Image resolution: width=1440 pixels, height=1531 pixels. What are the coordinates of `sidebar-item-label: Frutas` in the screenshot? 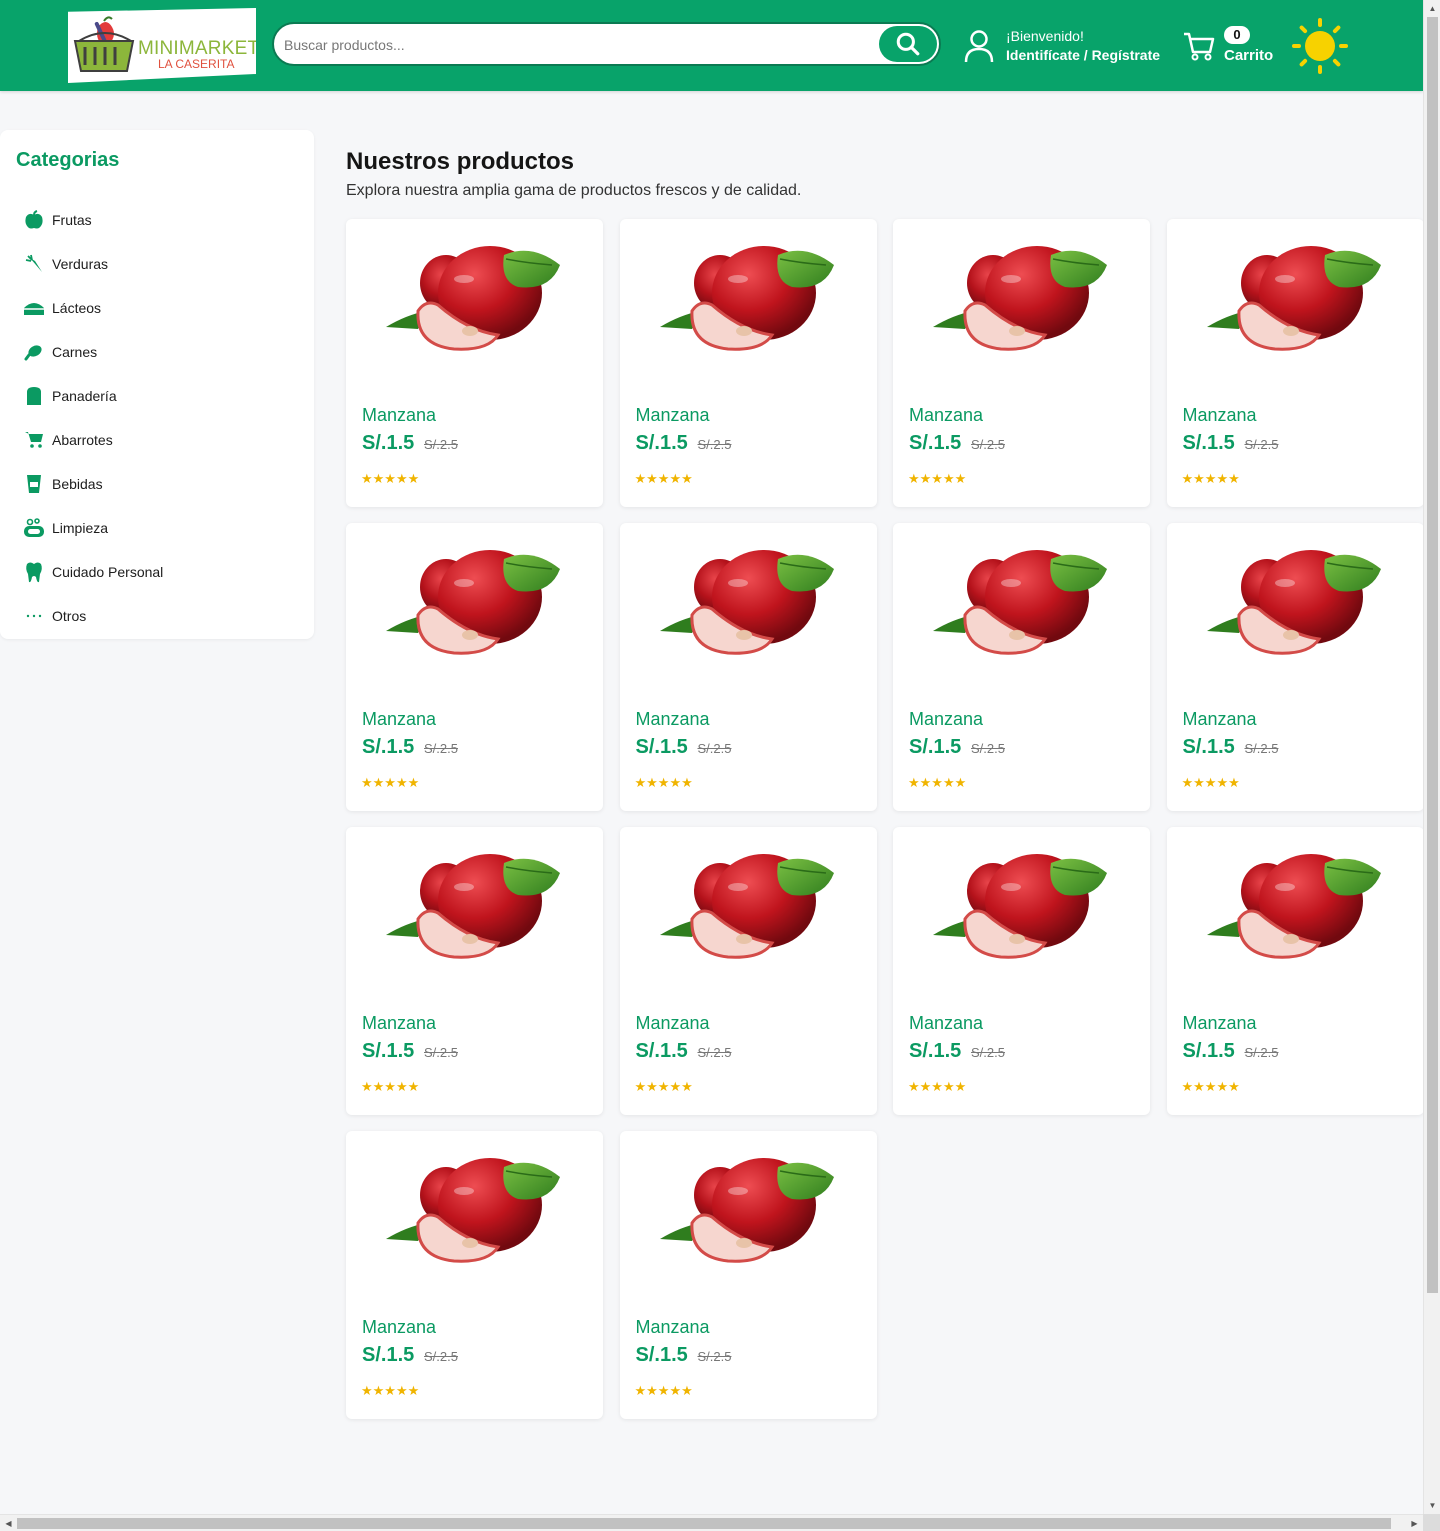 It's located at (72, 220).